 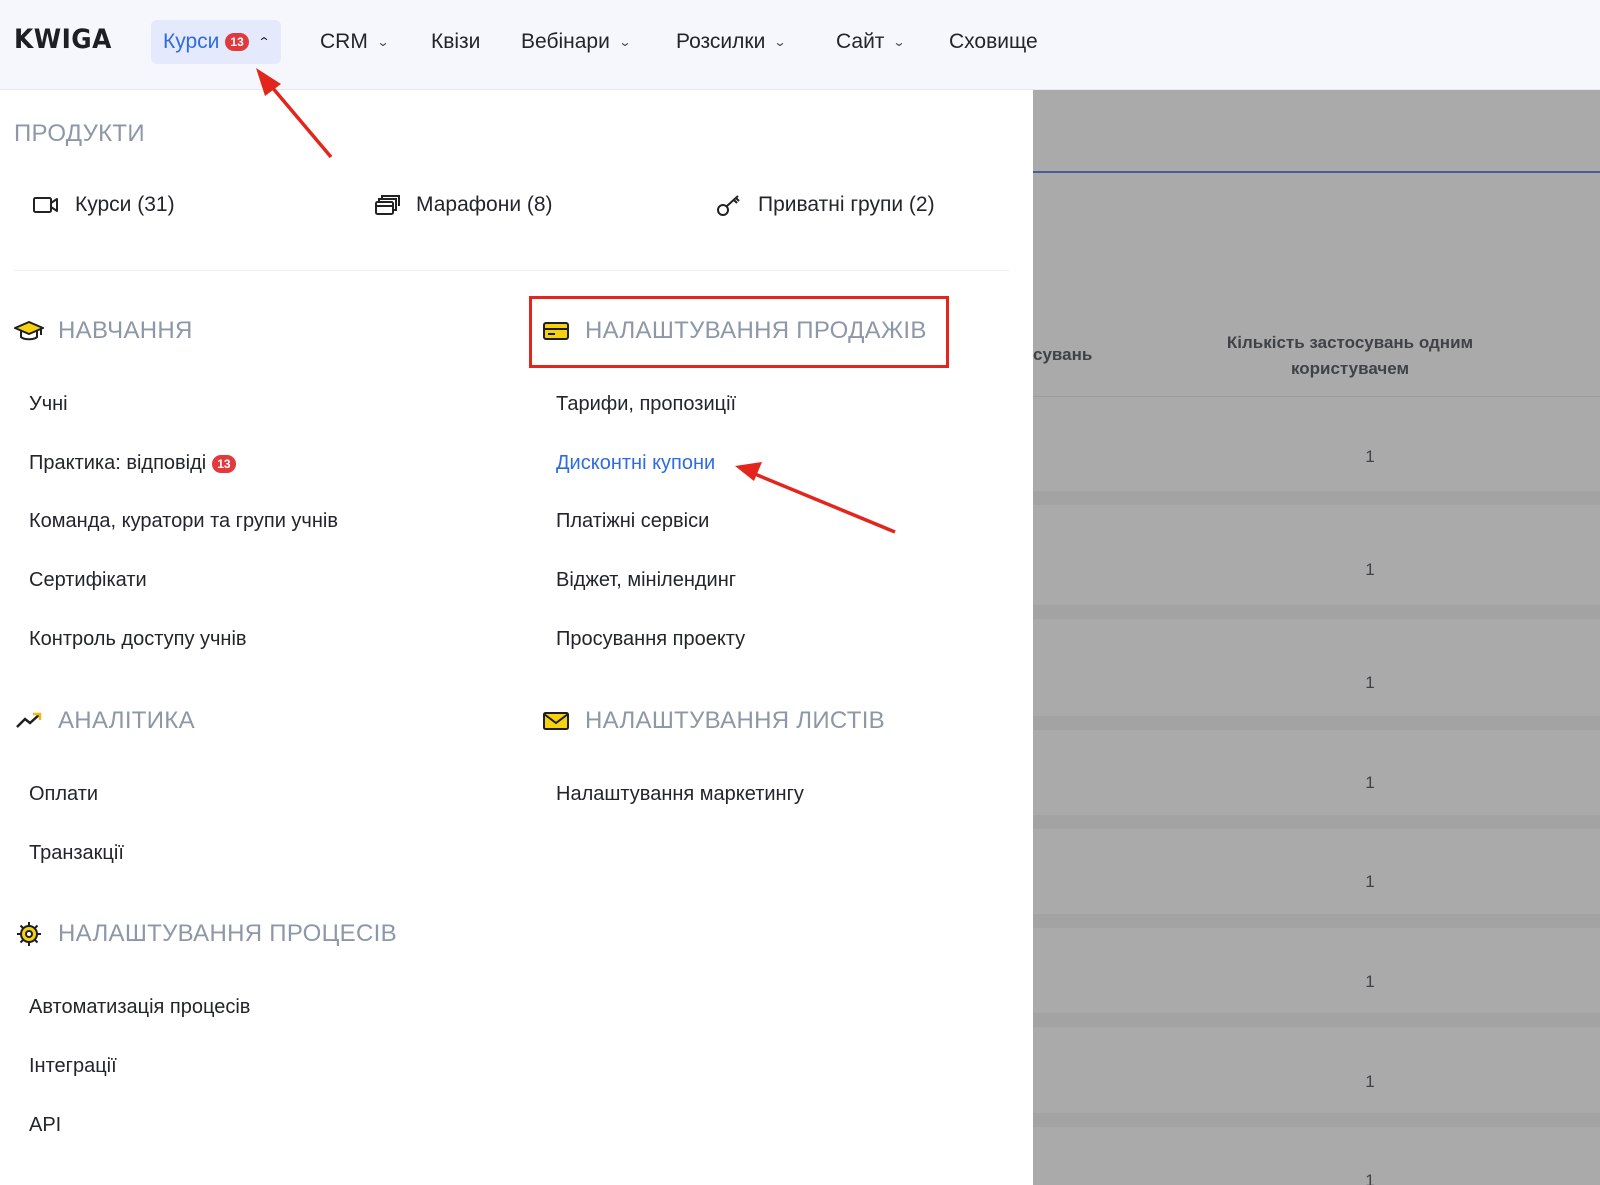 I want to click on trending-up-icon, so click(x=29, y=721).